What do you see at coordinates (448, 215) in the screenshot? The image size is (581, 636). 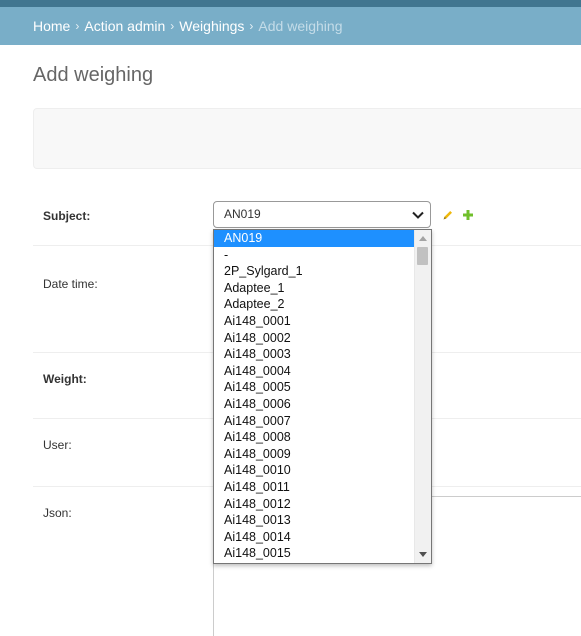 I see `pencil-icon` at bounding box center [448, 215].